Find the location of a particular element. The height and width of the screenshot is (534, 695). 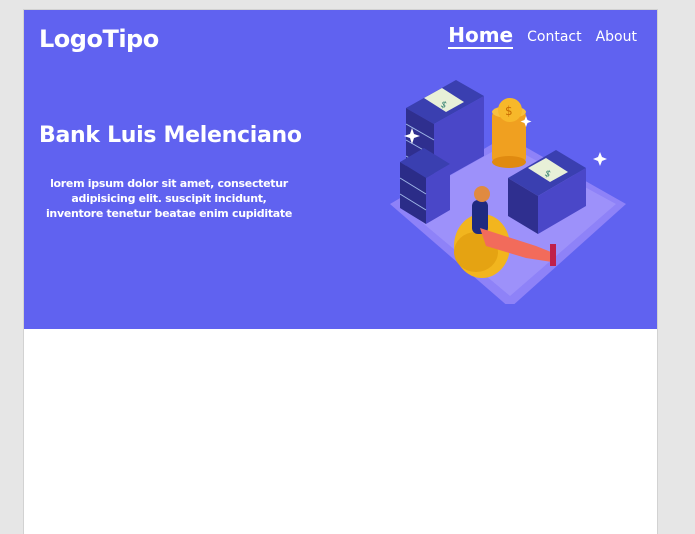

hero-title: Bank Luis Melenciano is located at coordinates (170, 135).